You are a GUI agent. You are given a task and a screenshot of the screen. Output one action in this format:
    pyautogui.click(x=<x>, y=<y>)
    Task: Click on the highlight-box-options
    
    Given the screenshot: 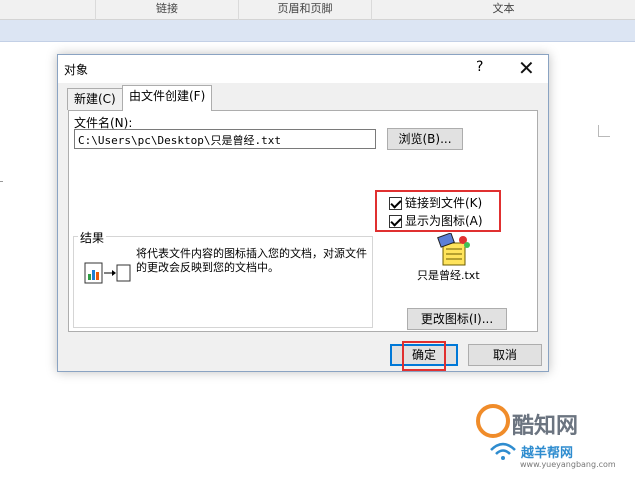 What is the action you would take?
    pyautogui.click(x=438, y=211)
    